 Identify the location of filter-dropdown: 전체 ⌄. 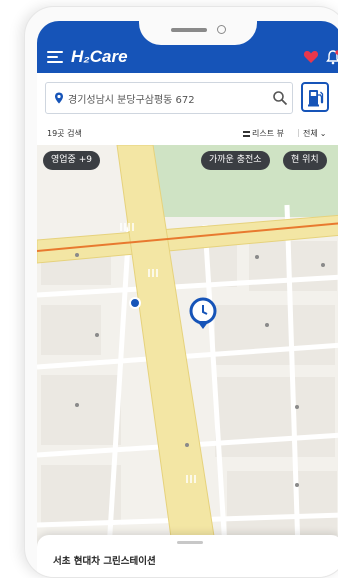
(314, 133).